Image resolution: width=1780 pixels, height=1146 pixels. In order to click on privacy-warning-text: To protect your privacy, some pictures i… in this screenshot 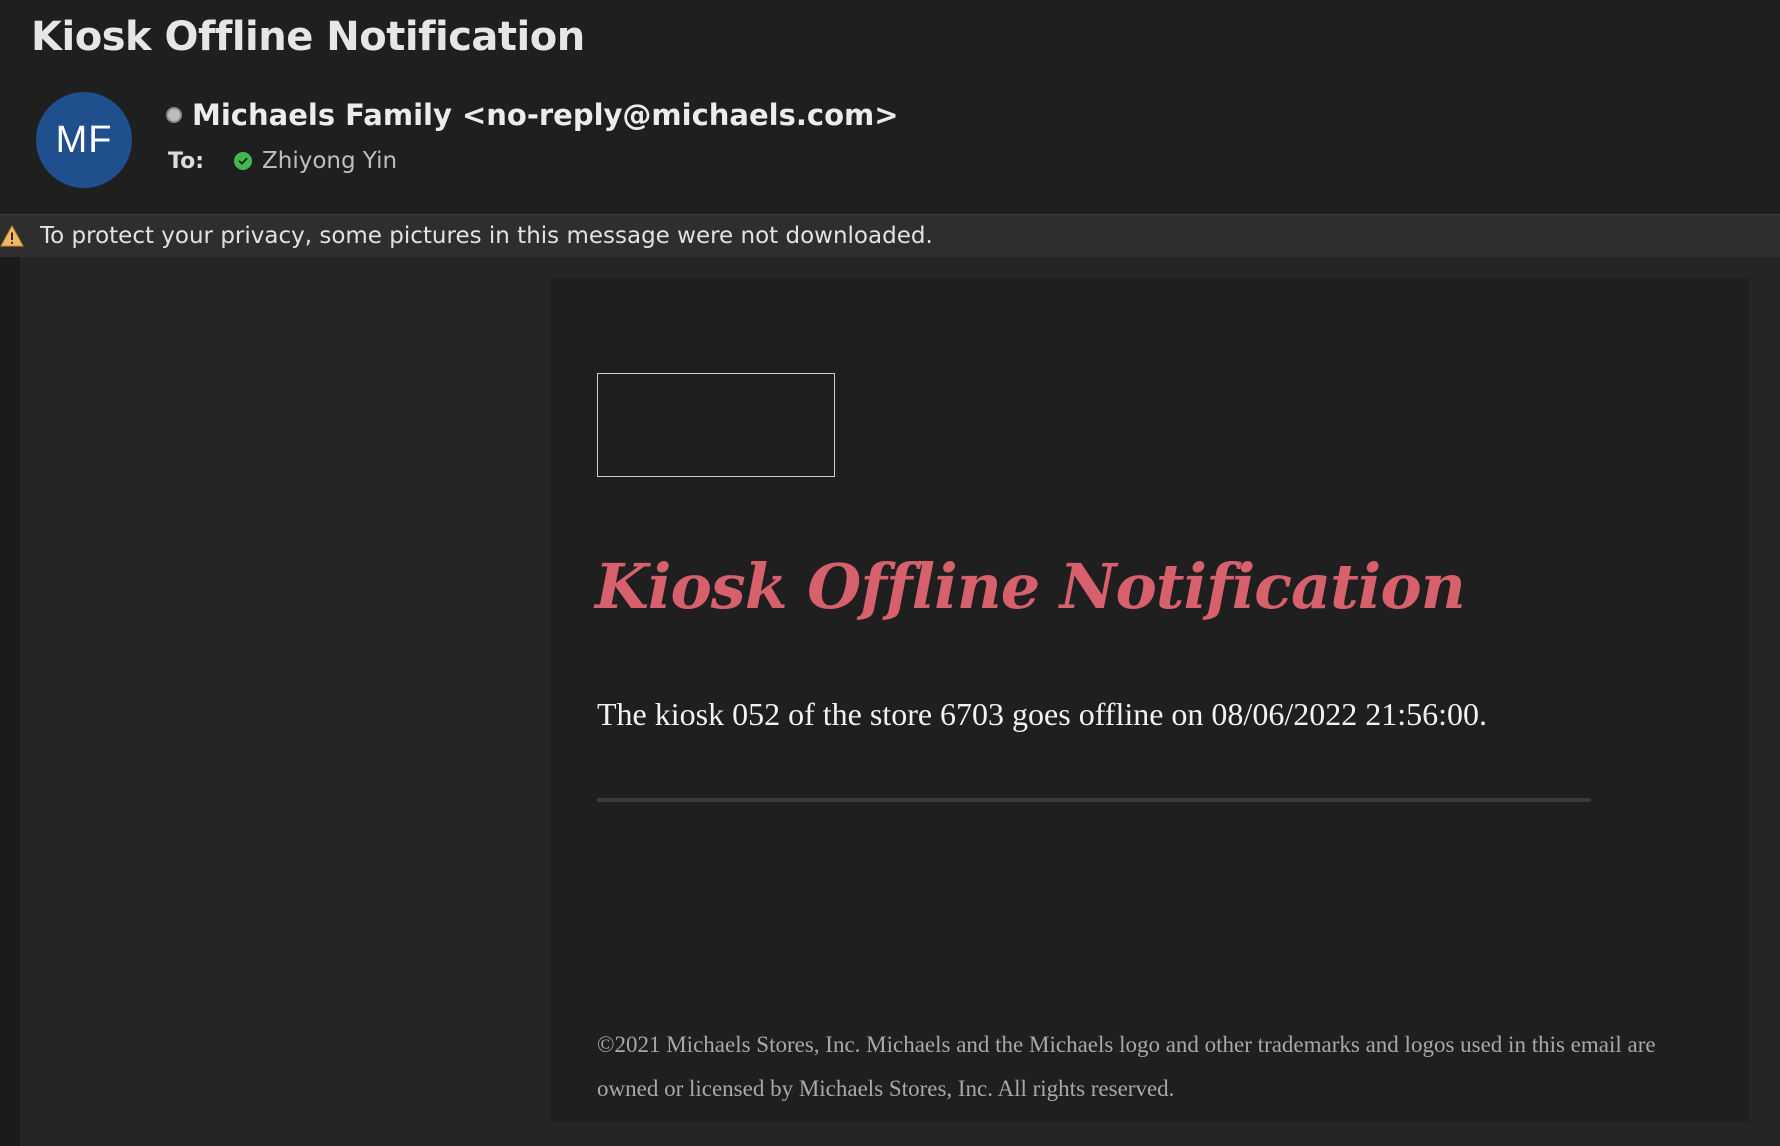, I will do `click(486, 236)`.